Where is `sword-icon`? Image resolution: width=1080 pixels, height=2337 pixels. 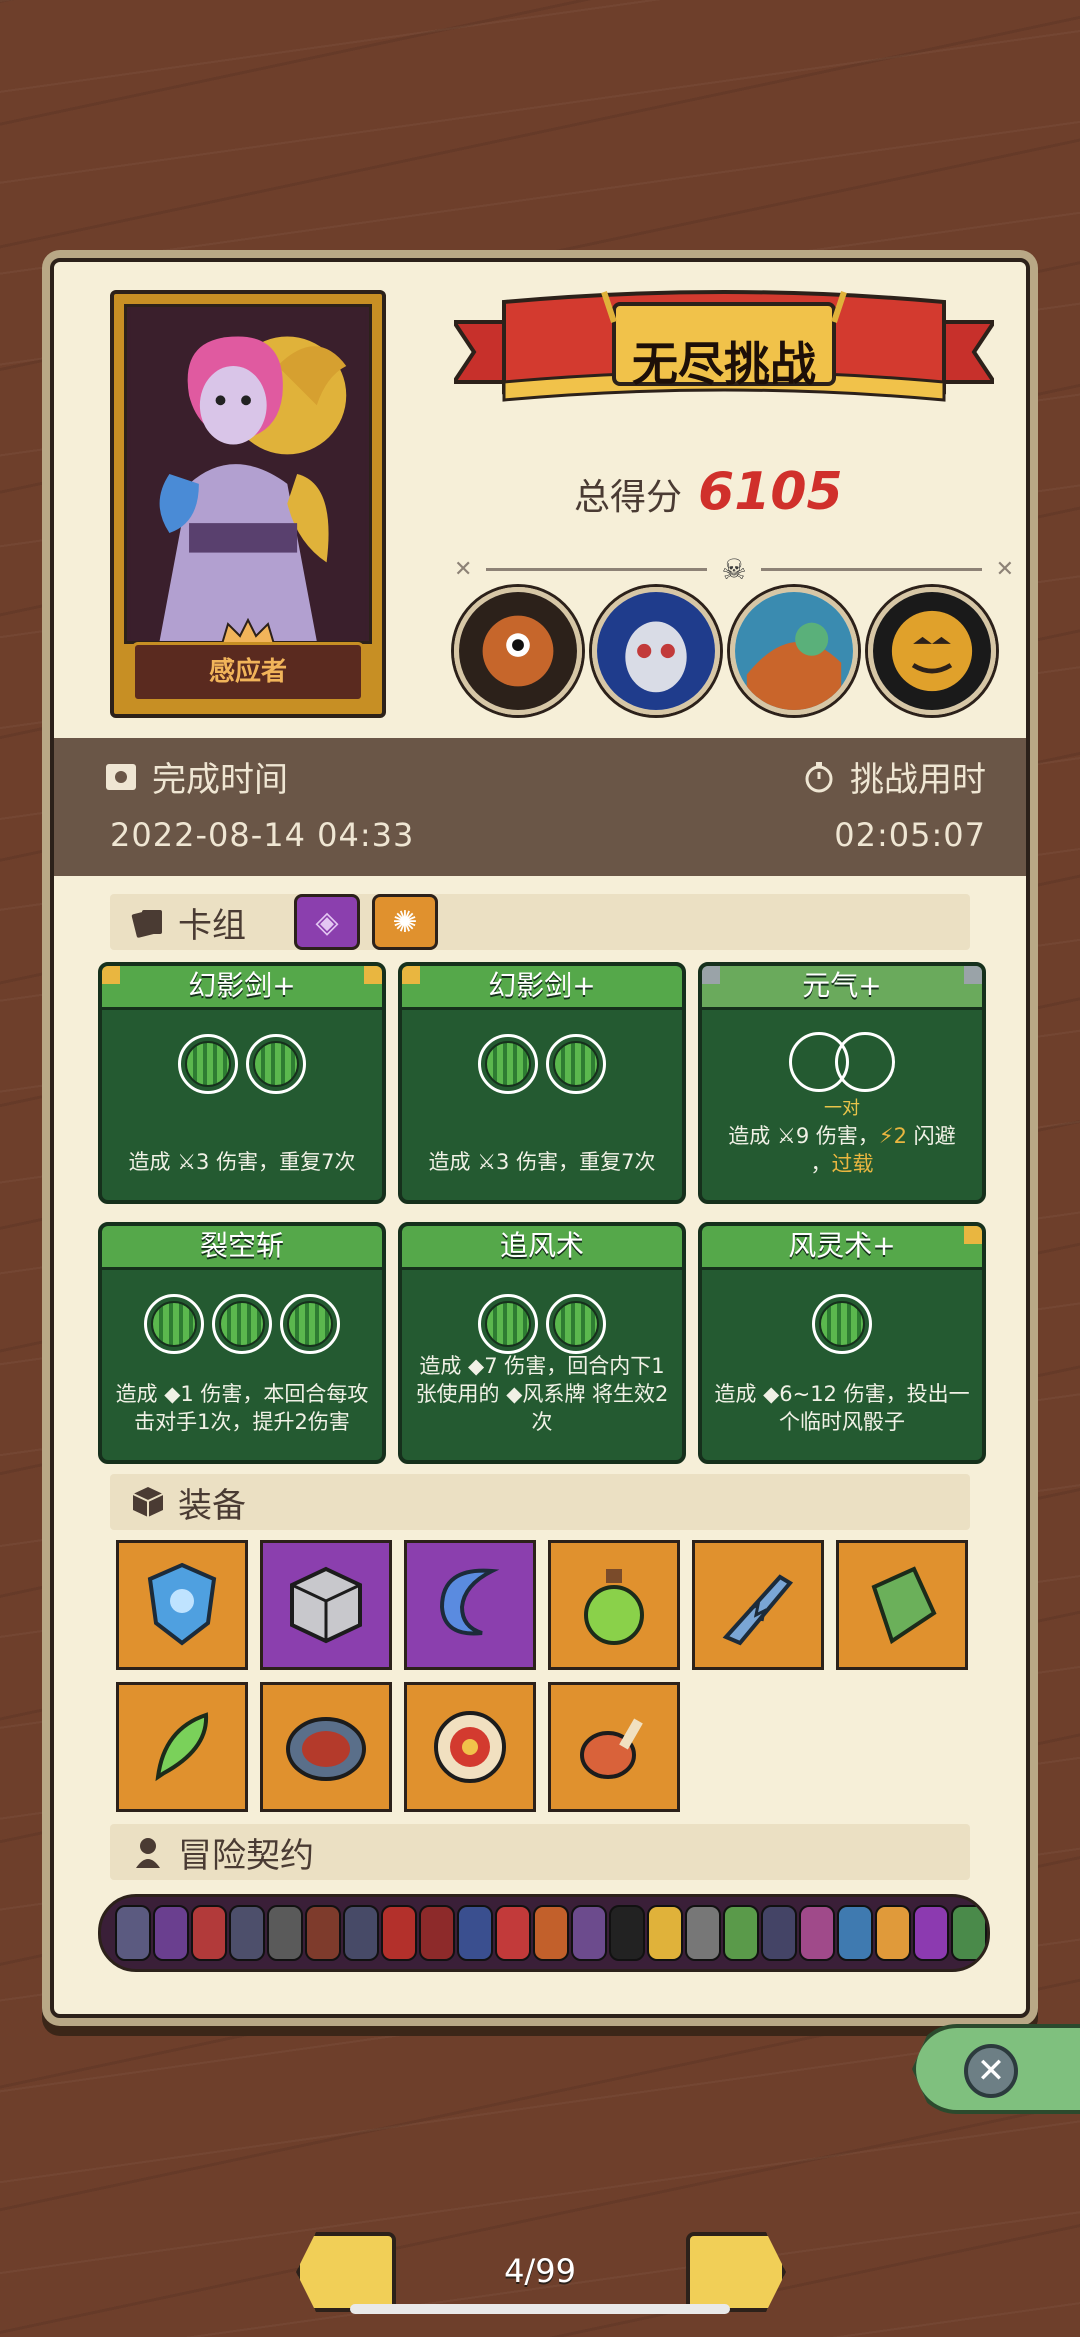 sword-icon is located at coordinates (758, 1610).